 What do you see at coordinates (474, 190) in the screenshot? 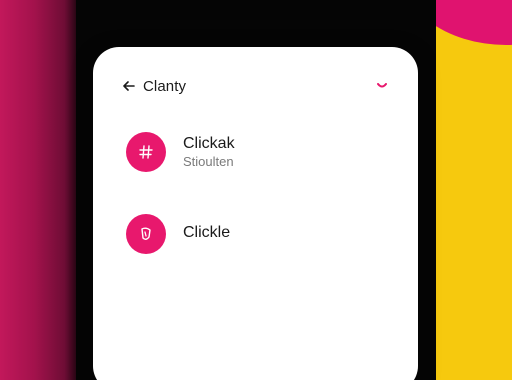
I see `background-band-right` at bounding box center [474, 190].